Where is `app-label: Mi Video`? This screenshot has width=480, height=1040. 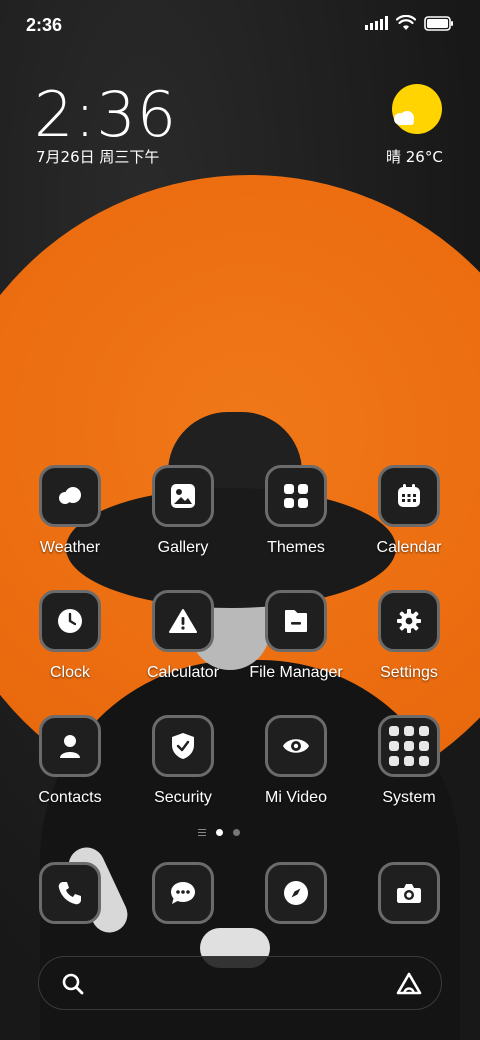 app-label: Mi Video is located at coordinates (296, 797).